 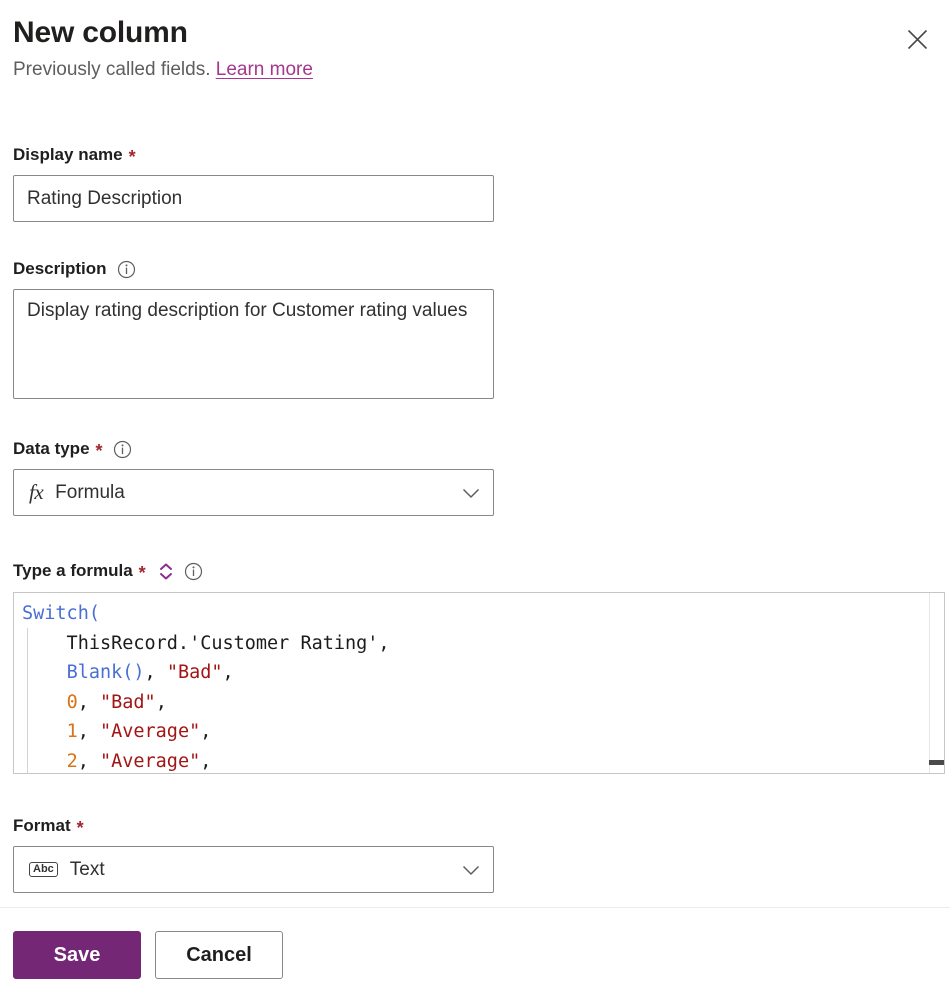 I want to click on code-line: Blank(), "Bad",, so click(x=150, y=672).